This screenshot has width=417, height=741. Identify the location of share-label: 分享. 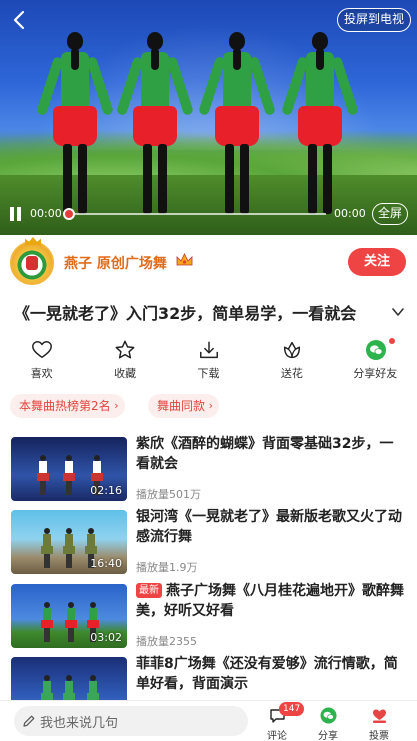
(328, 736).